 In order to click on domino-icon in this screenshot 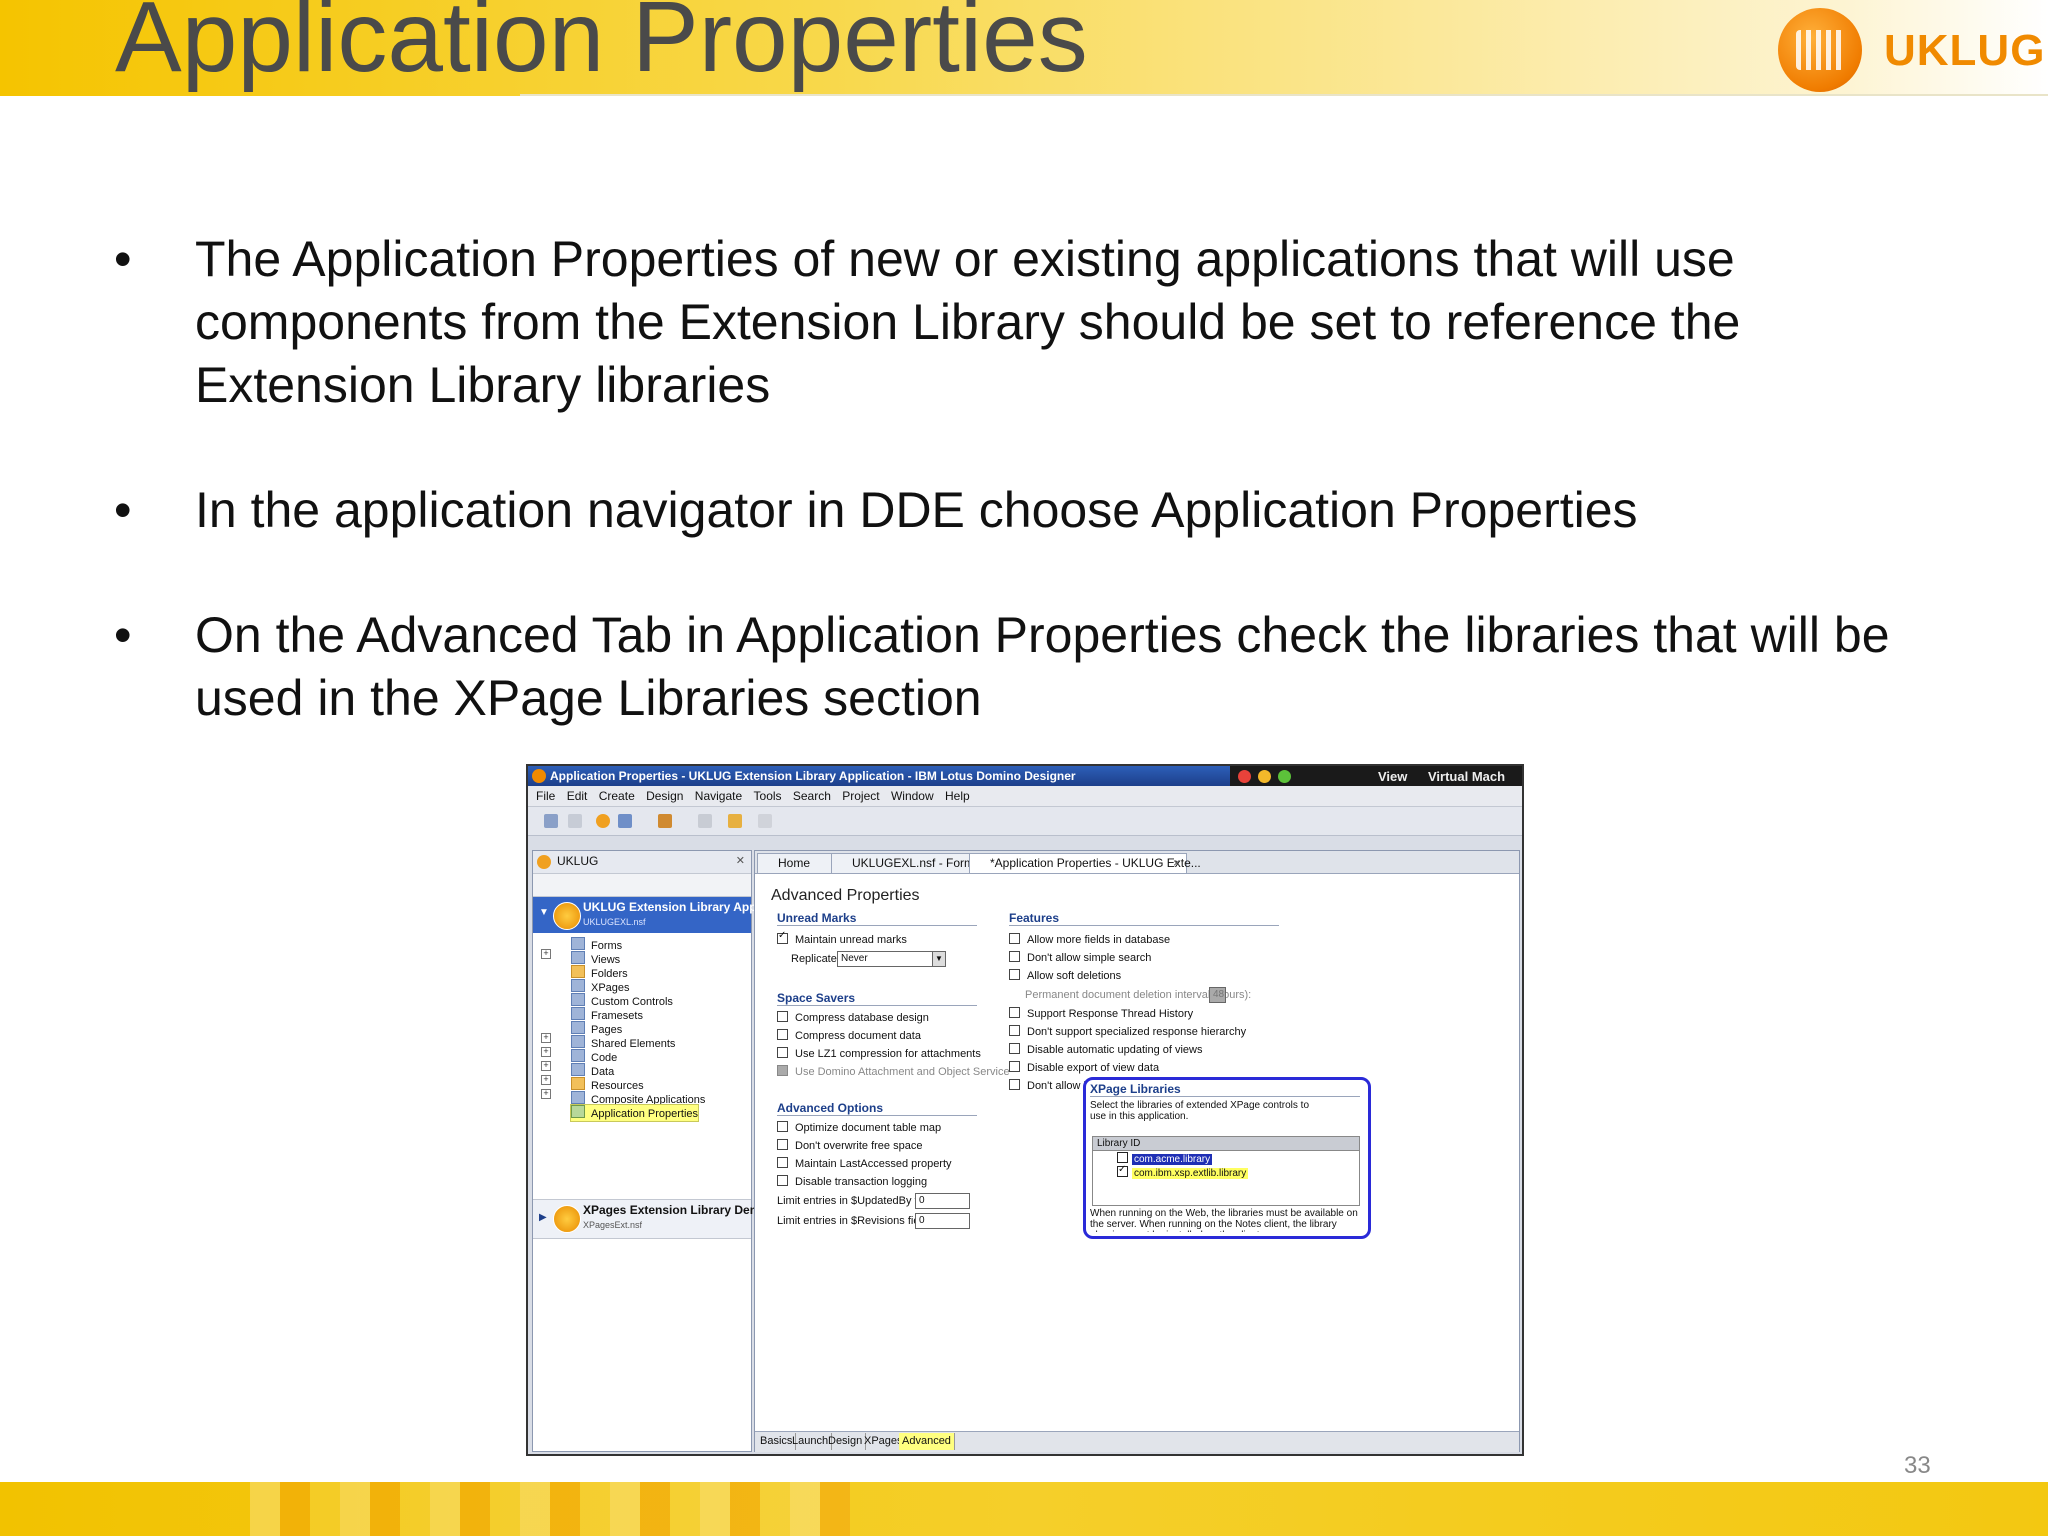, I will do `click(603, 821)`.